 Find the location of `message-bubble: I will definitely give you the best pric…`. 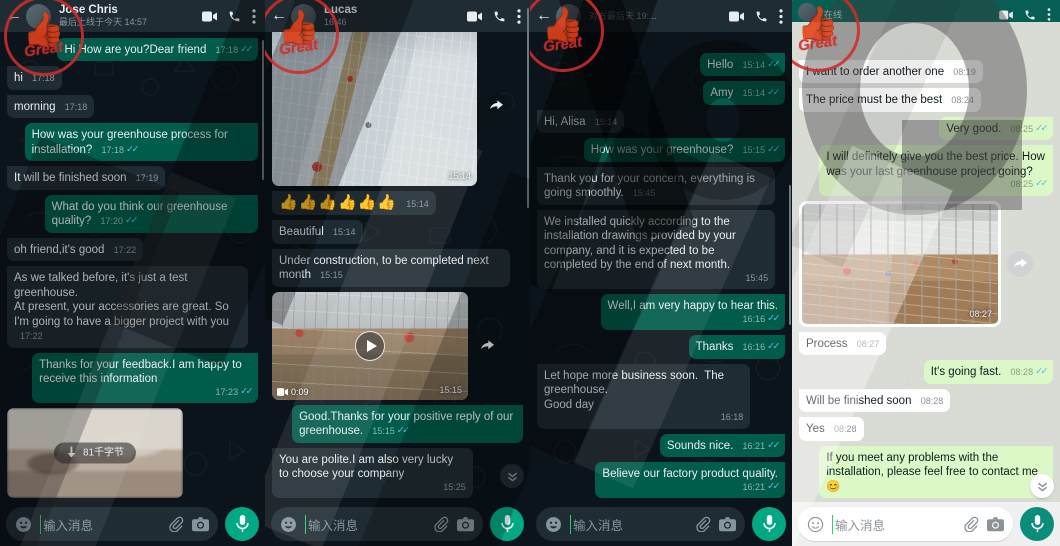

message-bubble: I will definitely give you the best pric… is located at coordinates (936, 170).